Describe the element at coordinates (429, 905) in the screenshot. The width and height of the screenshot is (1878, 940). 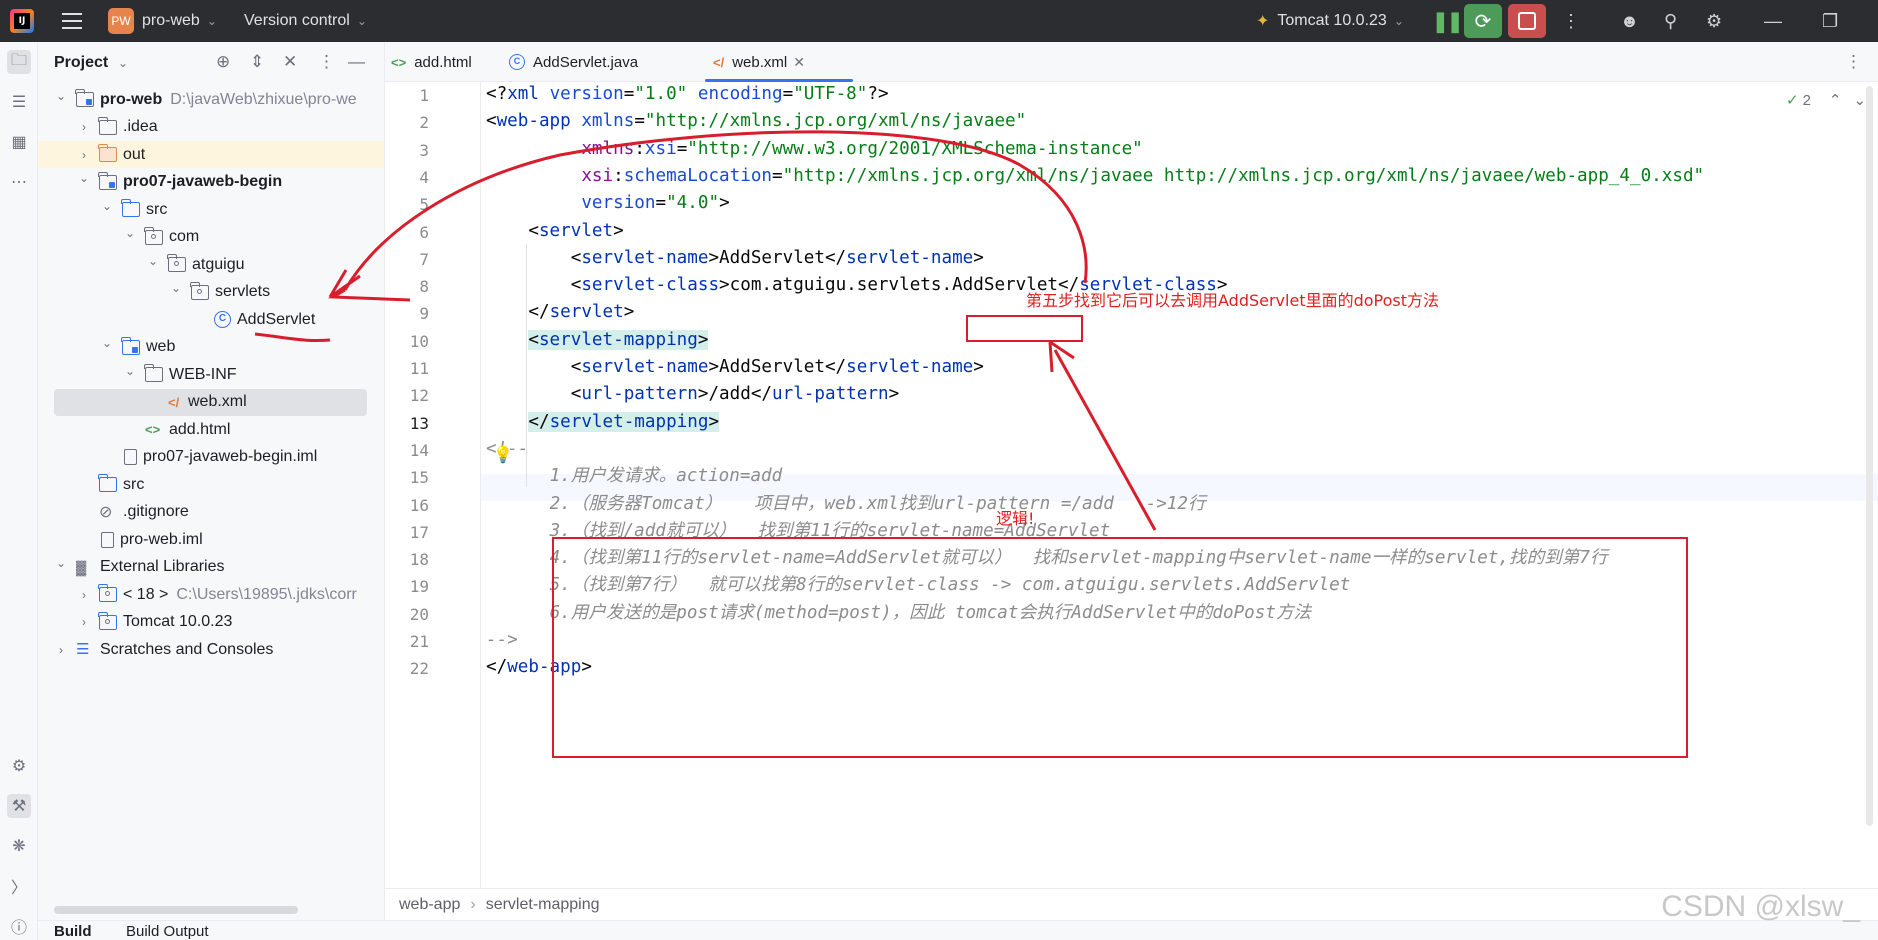
I see `breadcrumb-item: web-app` at that location.